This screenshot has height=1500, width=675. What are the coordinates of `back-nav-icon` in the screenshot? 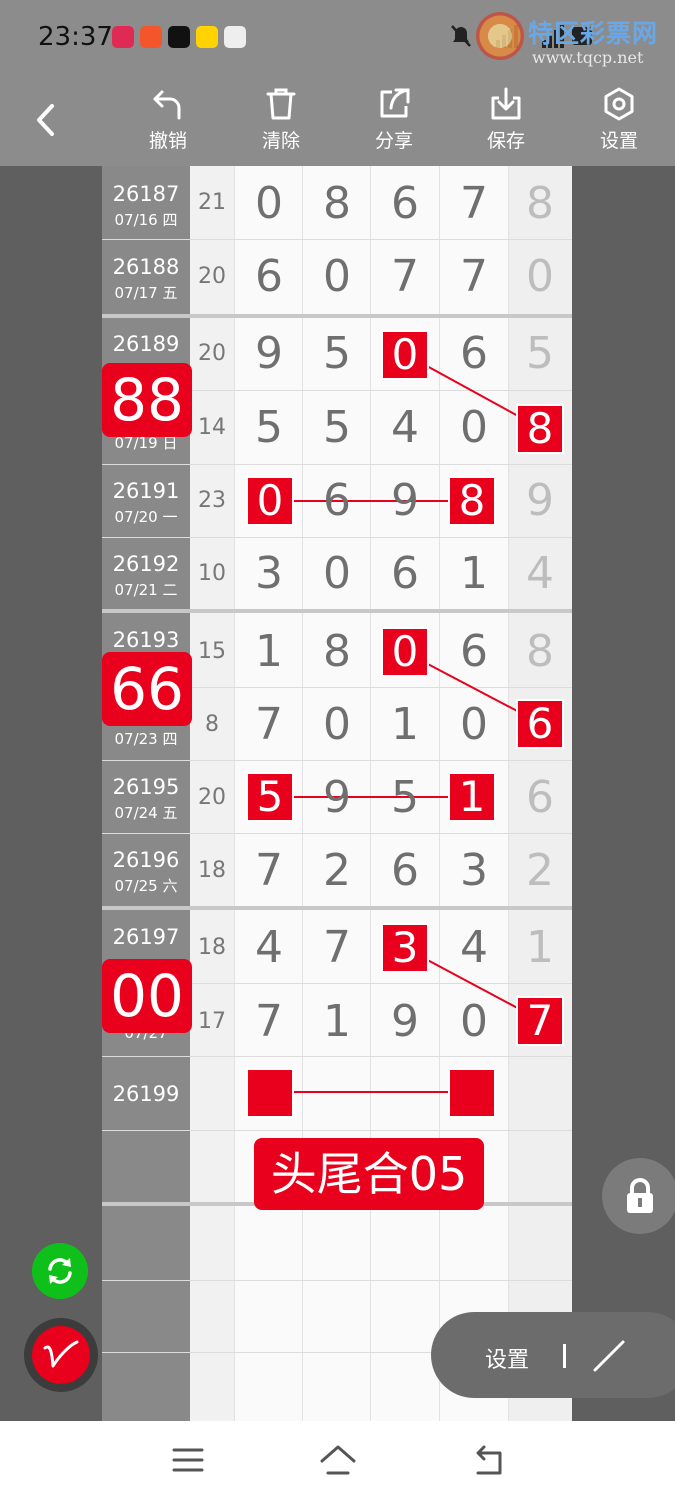 It's located at (488, 1461).